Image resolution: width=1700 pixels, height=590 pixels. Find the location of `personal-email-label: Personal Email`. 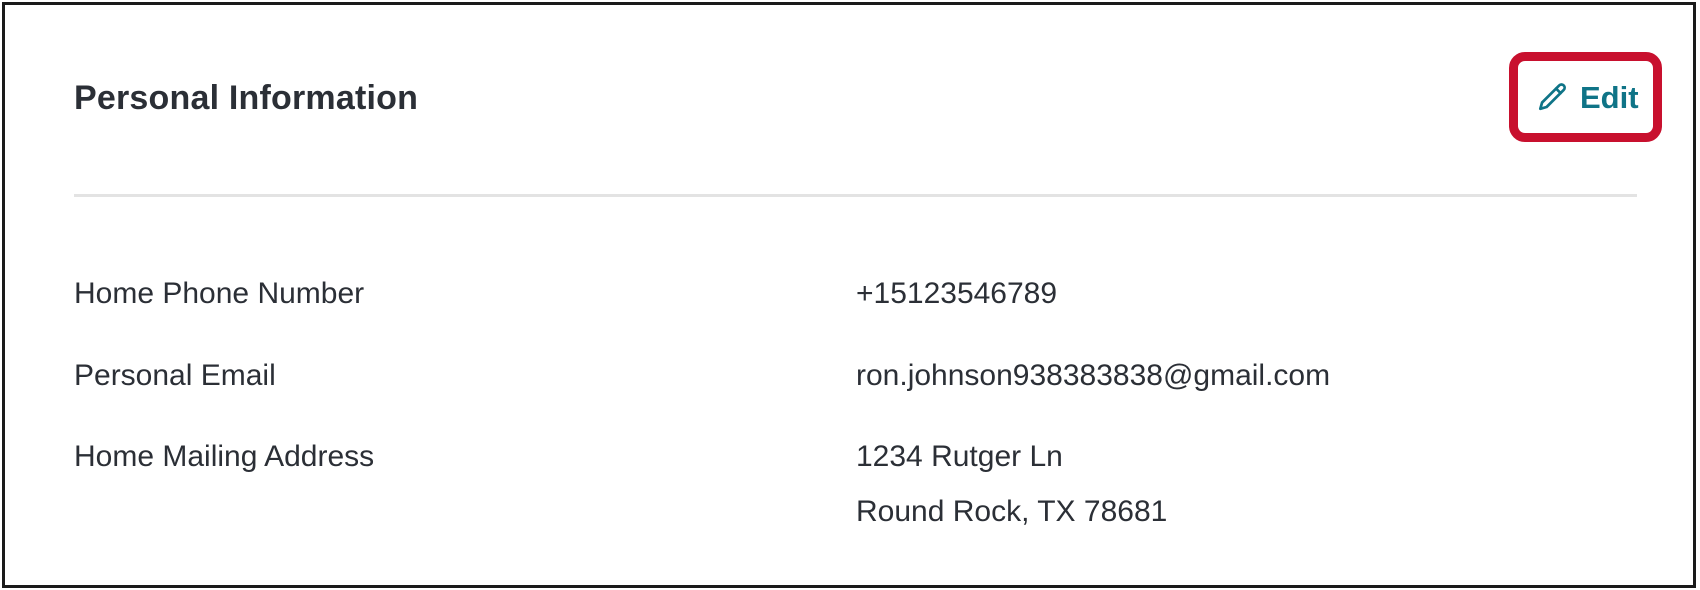

personal-email-label: Personal Email is located at coordinates (175, 375).